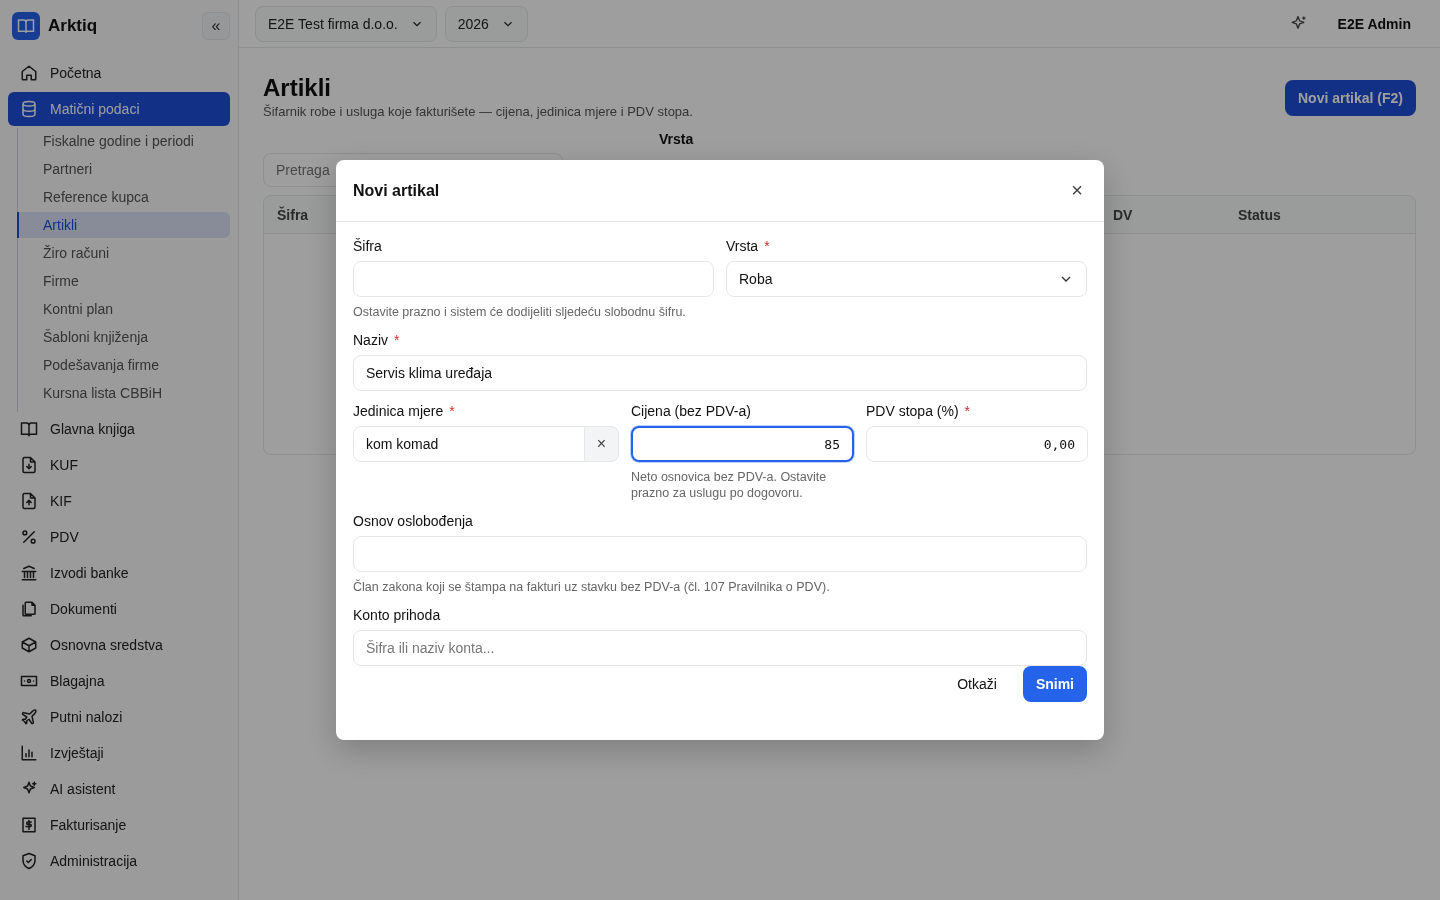  What do you see at coordinates (119, 753) in the screenshot?
I see `sidebar-item: Izvještaji` at bounding box center [119, 753].